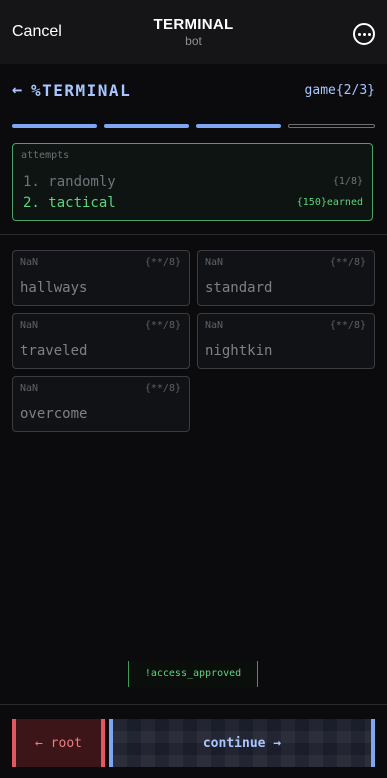 Image resolution: width=387 pixels, height=778 pixels. I want to click on app-subtitle: bot, so click(193, 41).